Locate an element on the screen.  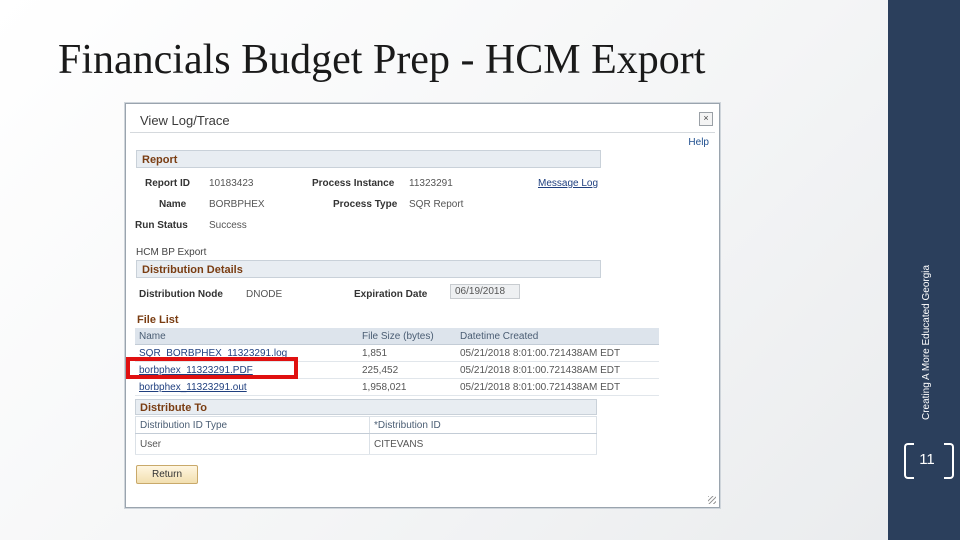
report-description: HCM BP Export is located at coordinates (171, 252).